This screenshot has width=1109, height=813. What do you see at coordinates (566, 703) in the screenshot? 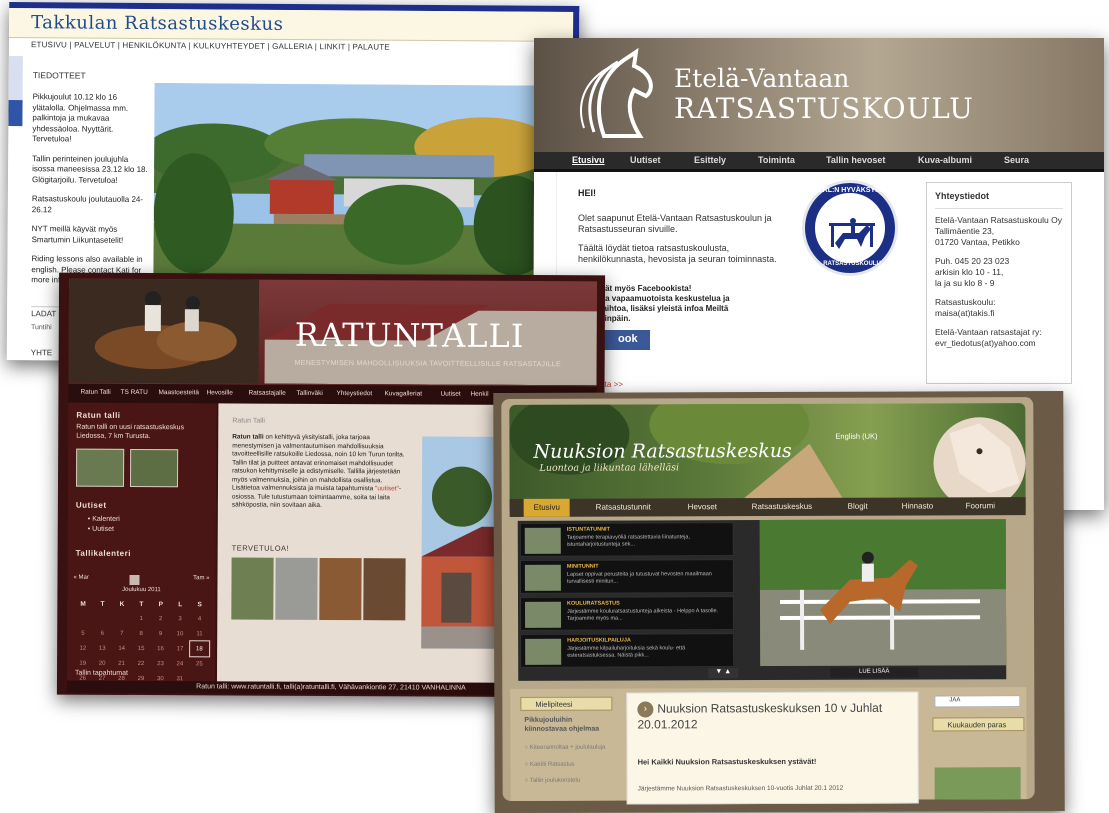
I see `opinion-button: Mielipiteesi` at bounding box center [566, 703].